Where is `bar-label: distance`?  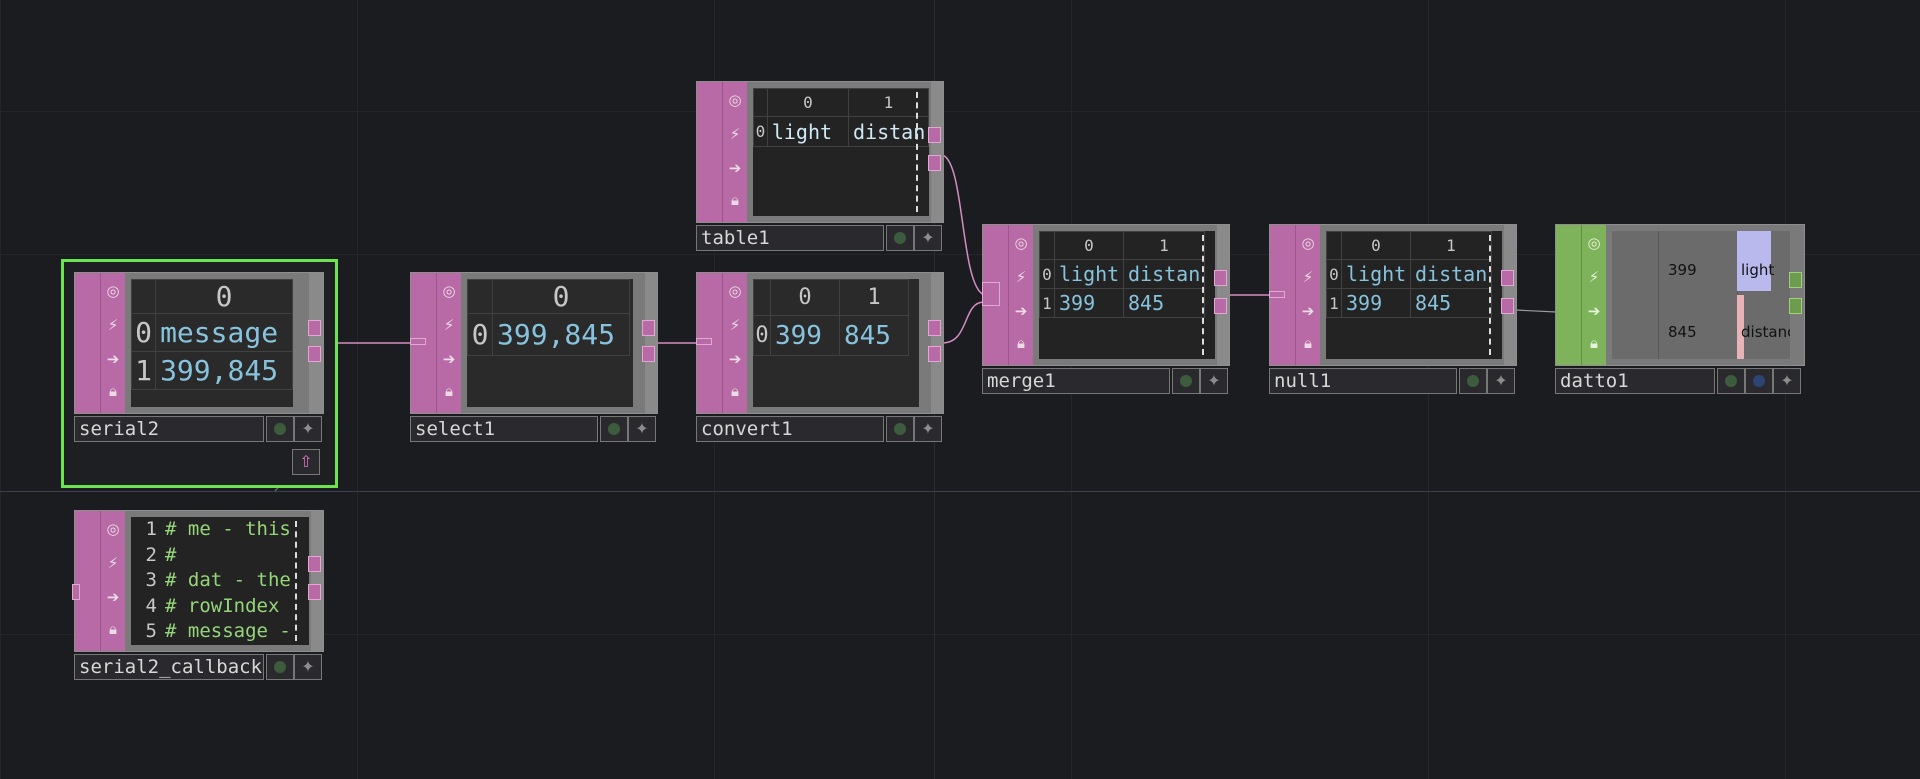
bar-label: distance is located at coordinates (1765, 332).